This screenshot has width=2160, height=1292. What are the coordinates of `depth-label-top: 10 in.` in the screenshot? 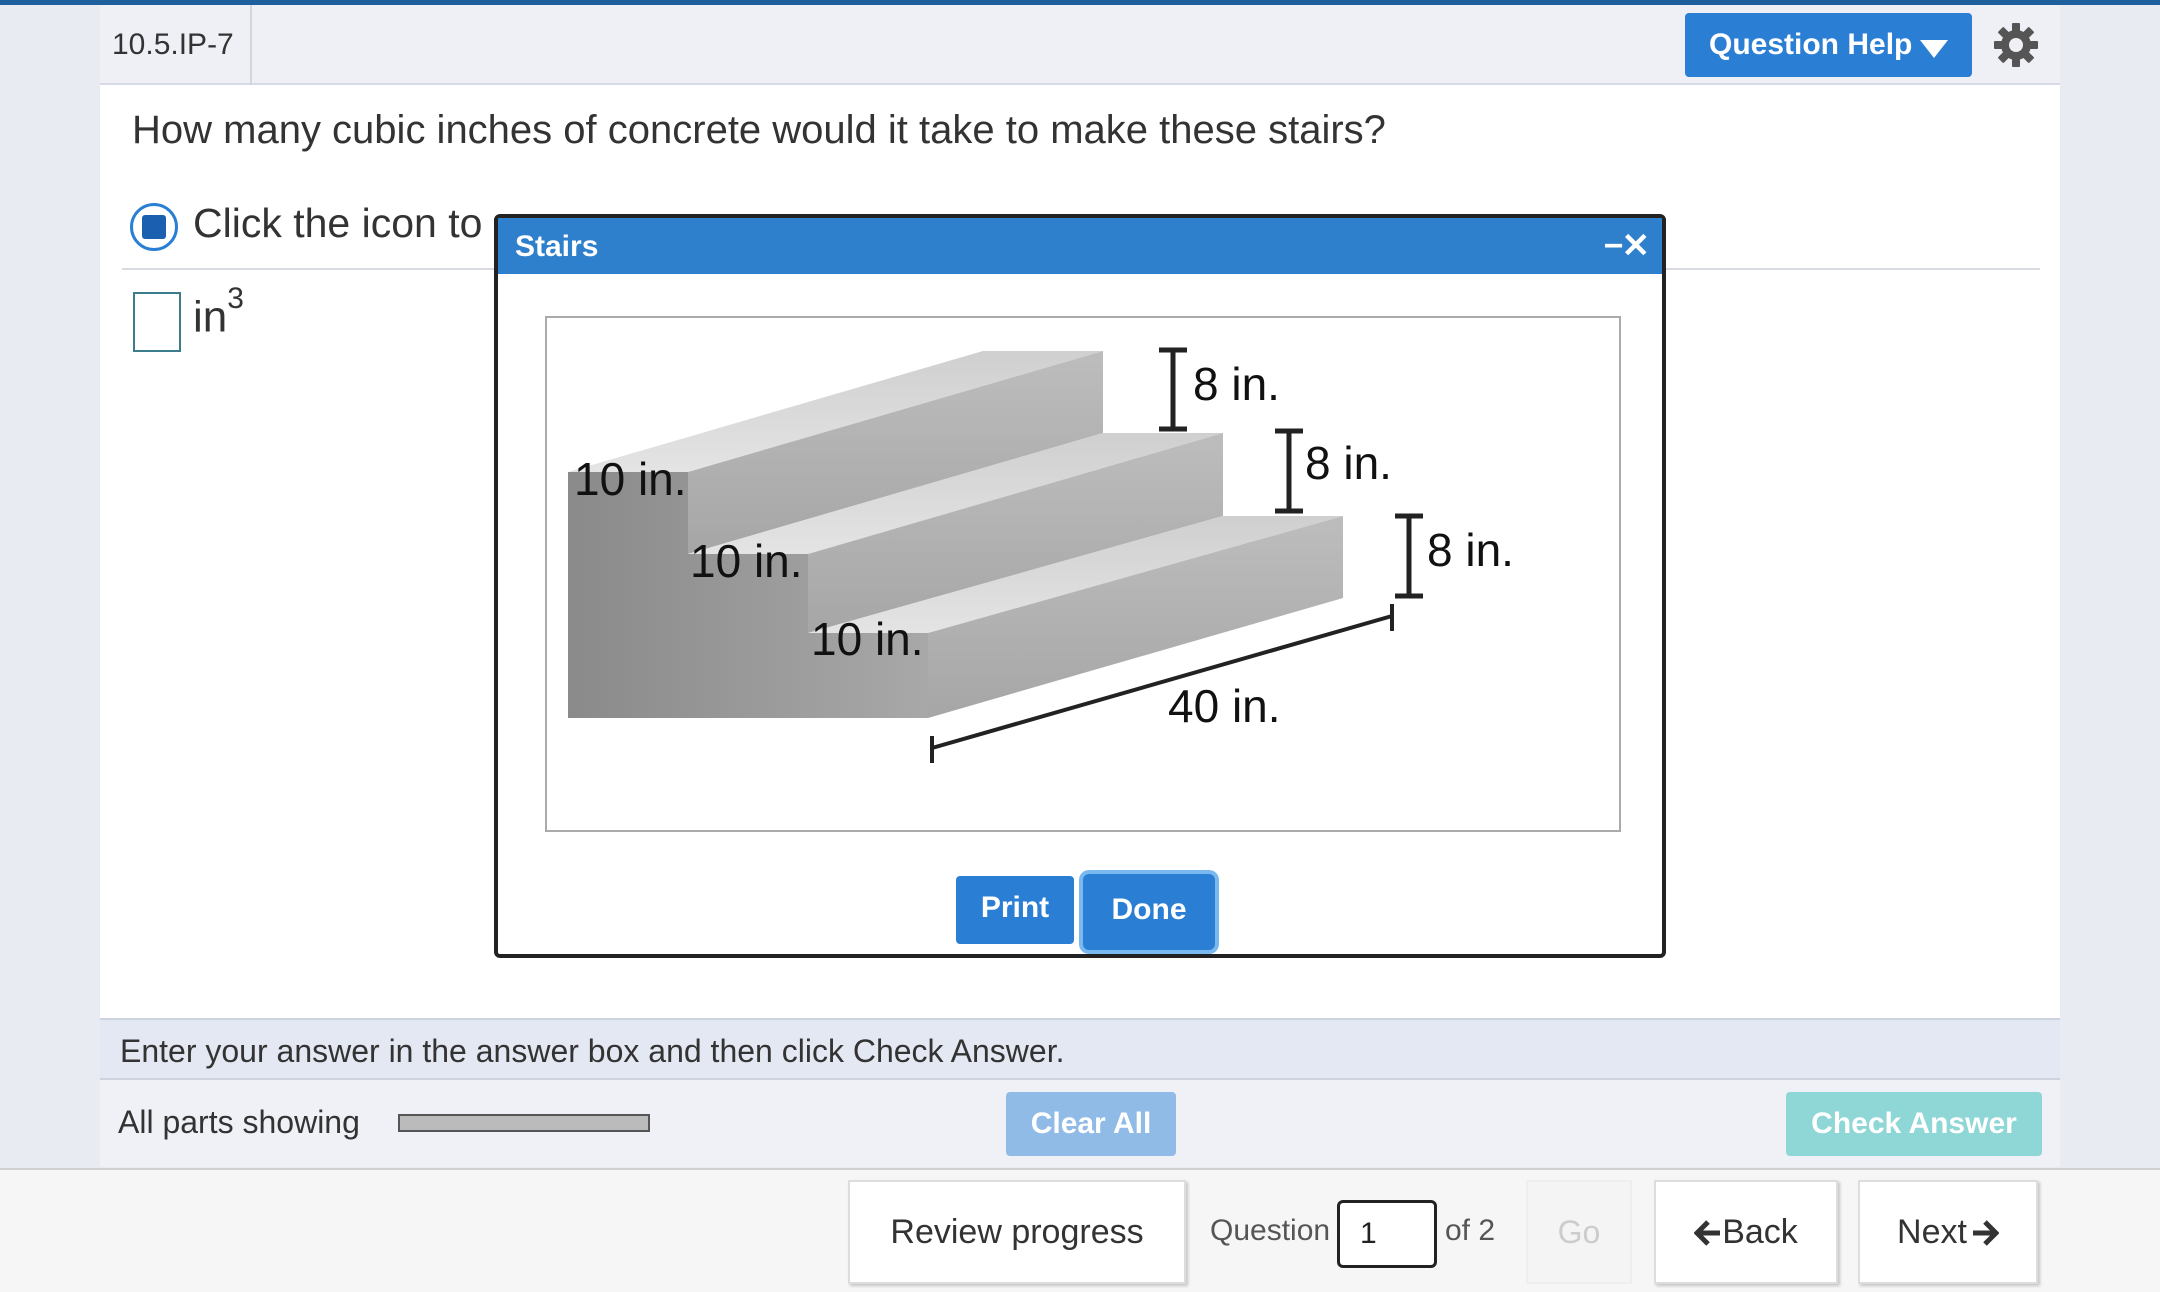 It's located at (630, 479).